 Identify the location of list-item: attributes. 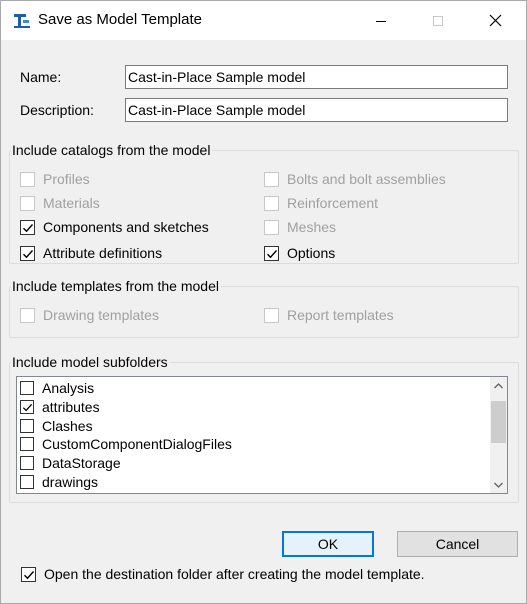
(60, 407).